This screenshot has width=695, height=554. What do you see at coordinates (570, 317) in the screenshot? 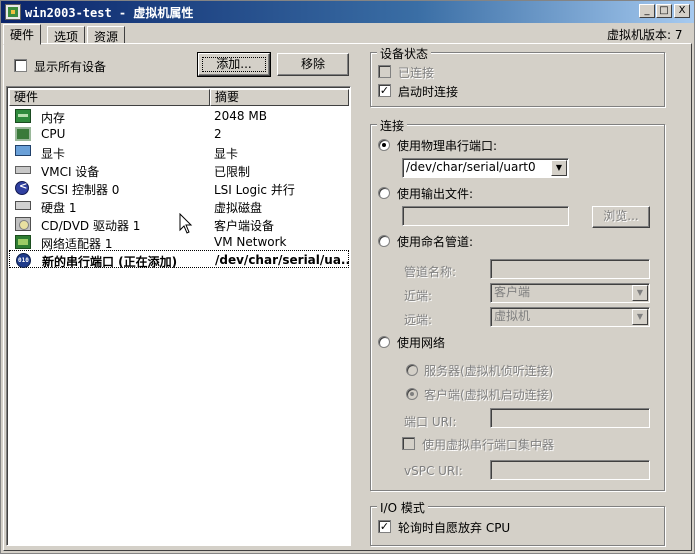
I see `far-end-dropdown: 虚拟机 ▼` at bounding box center [570, 317].